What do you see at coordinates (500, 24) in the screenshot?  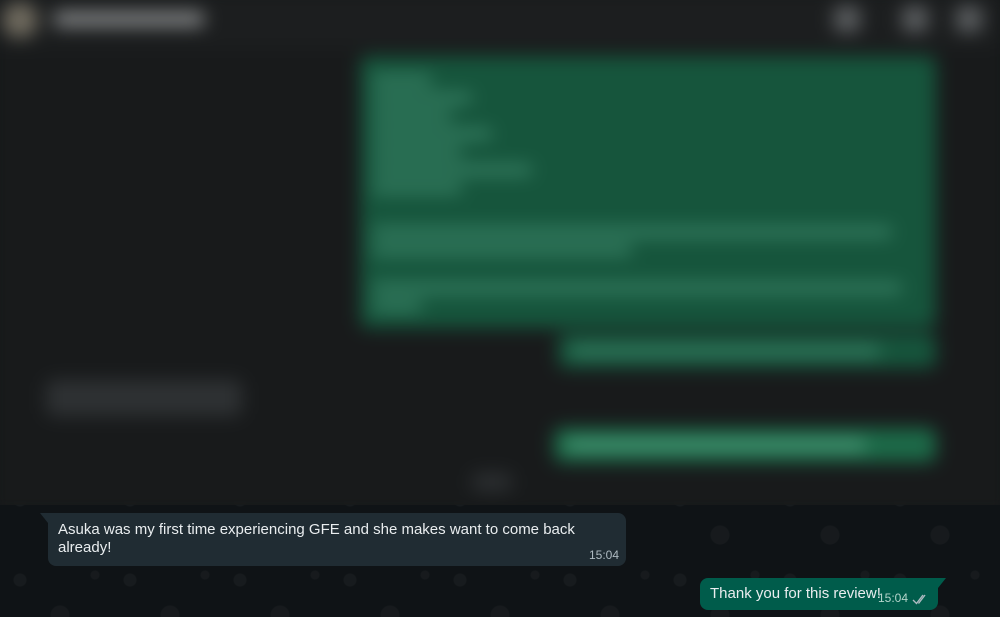 I see `chat-header` at bounding box center [500, 24].